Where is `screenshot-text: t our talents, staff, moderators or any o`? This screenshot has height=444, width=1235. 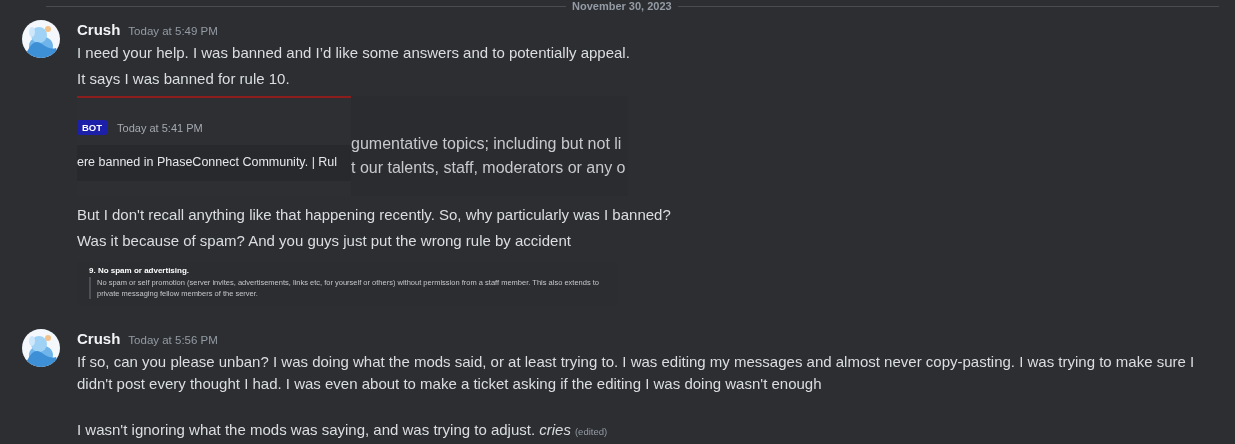 screenshot-text: t our talents, staff, moderators or any o is located at coordinates (488, 168).